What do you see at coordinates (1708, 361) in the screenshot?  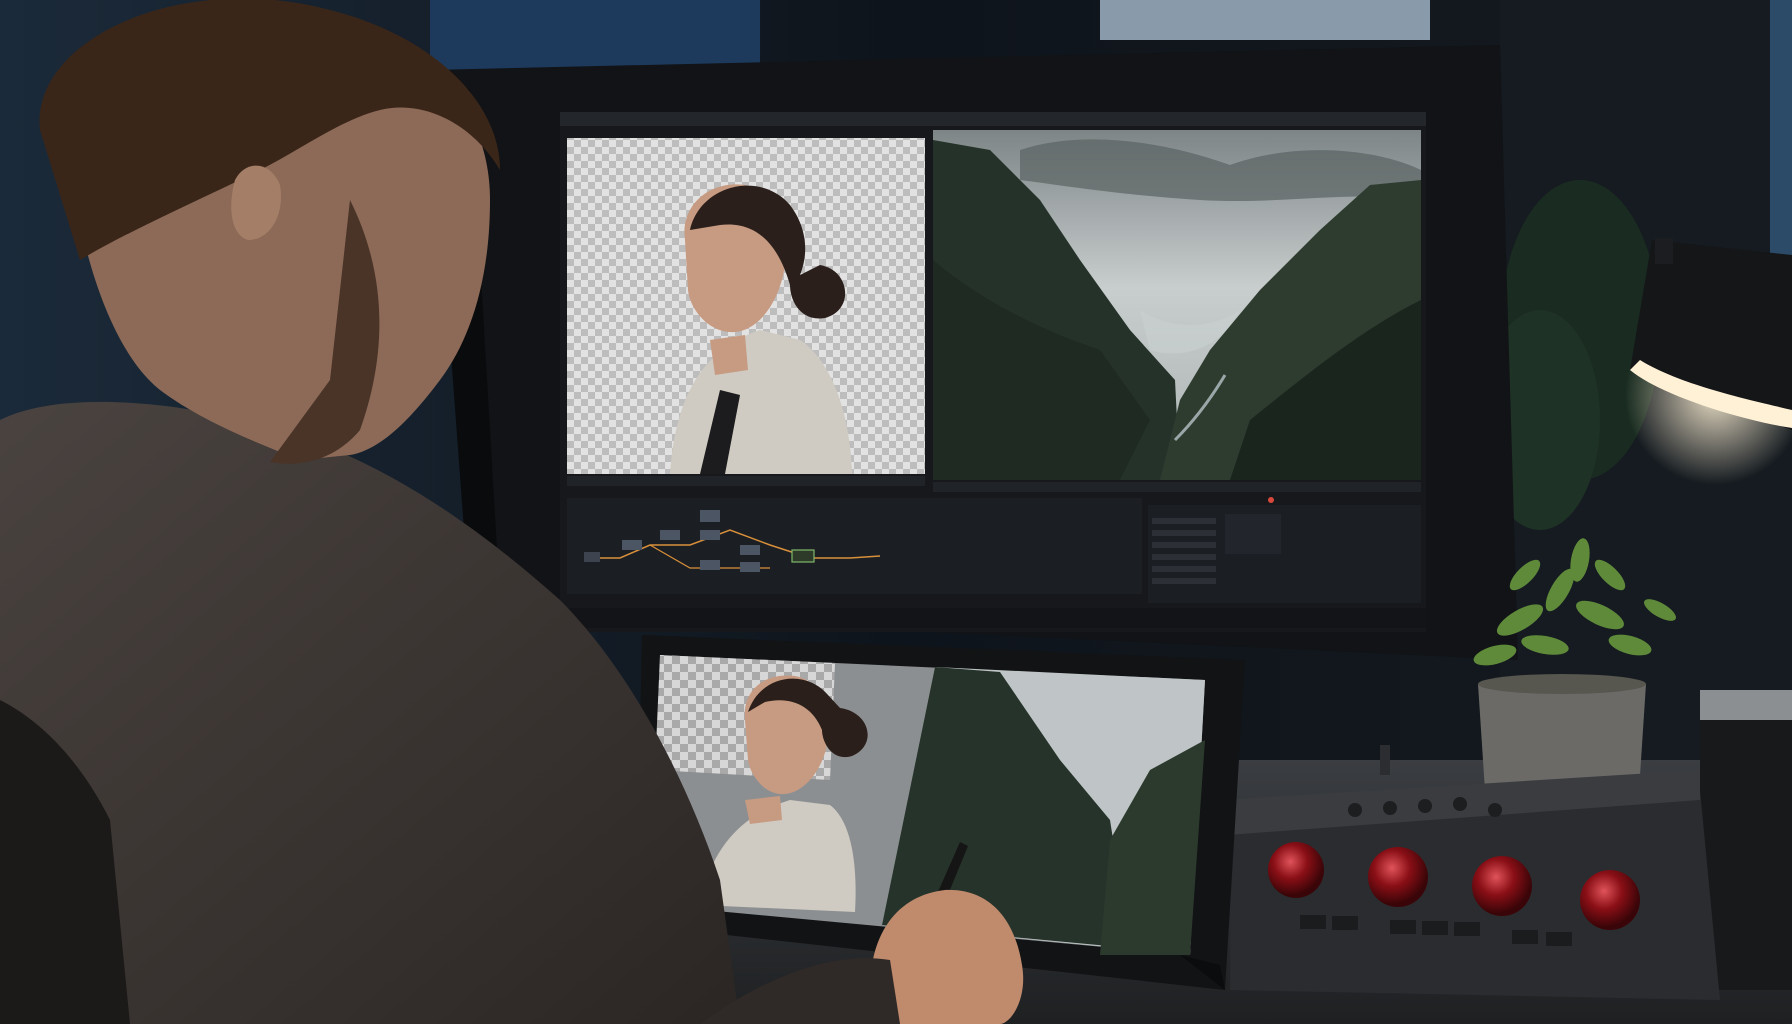 I see `desk-lamp-icon` at bounding box center [1708, 361].